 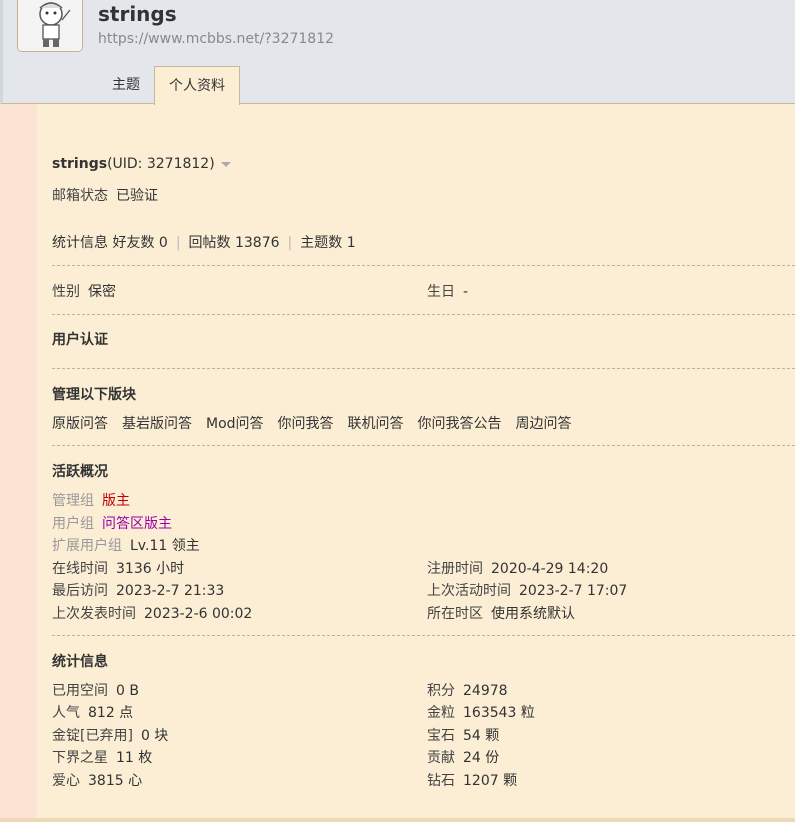 What do you see at coordinates (550, 569) in the screenshot?
I see `register-value: 2020-4-29 14:20` at bounding box center [550, 569].